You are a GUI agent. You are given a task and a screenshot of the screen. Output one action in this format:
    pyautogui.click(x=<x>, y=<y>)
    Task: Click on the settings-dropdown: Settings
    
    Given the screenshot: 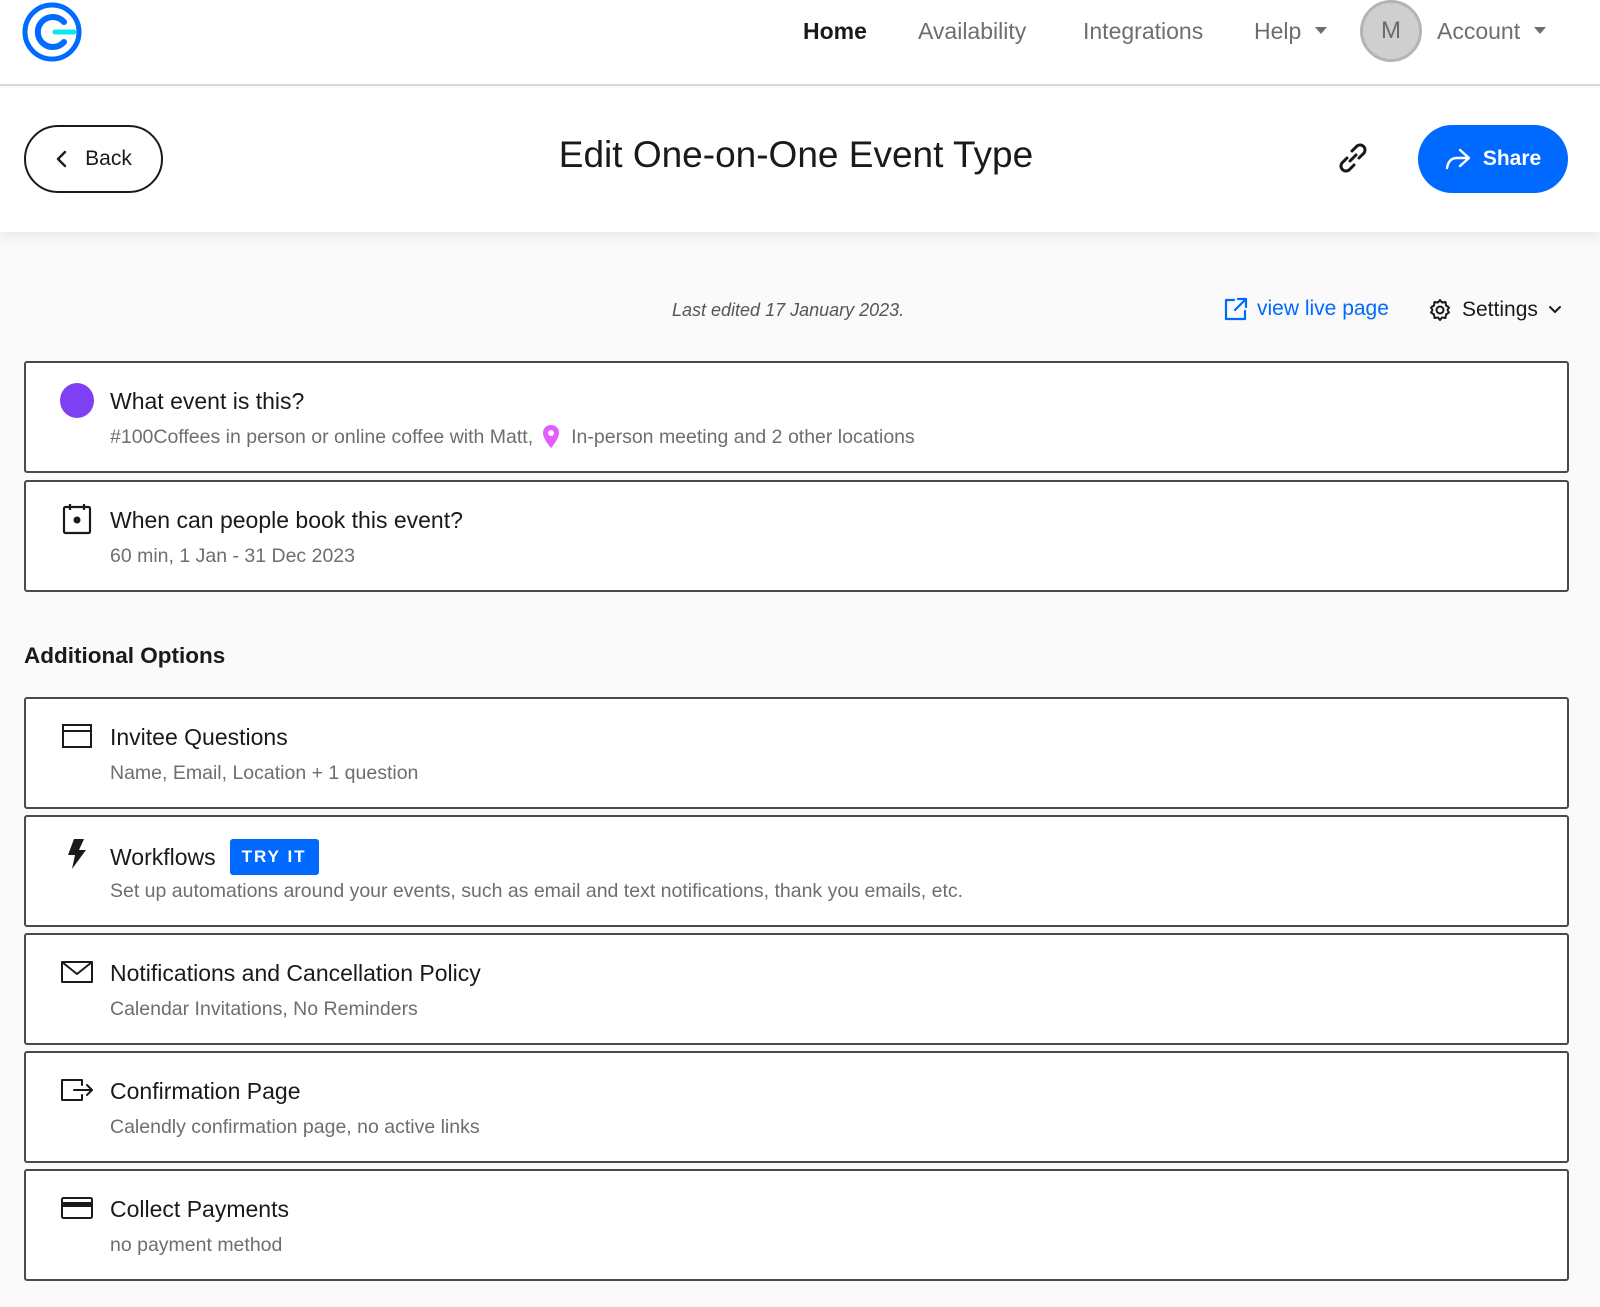 What is the action you would take?
    pyautogui.click(x=1495, y=310)
    